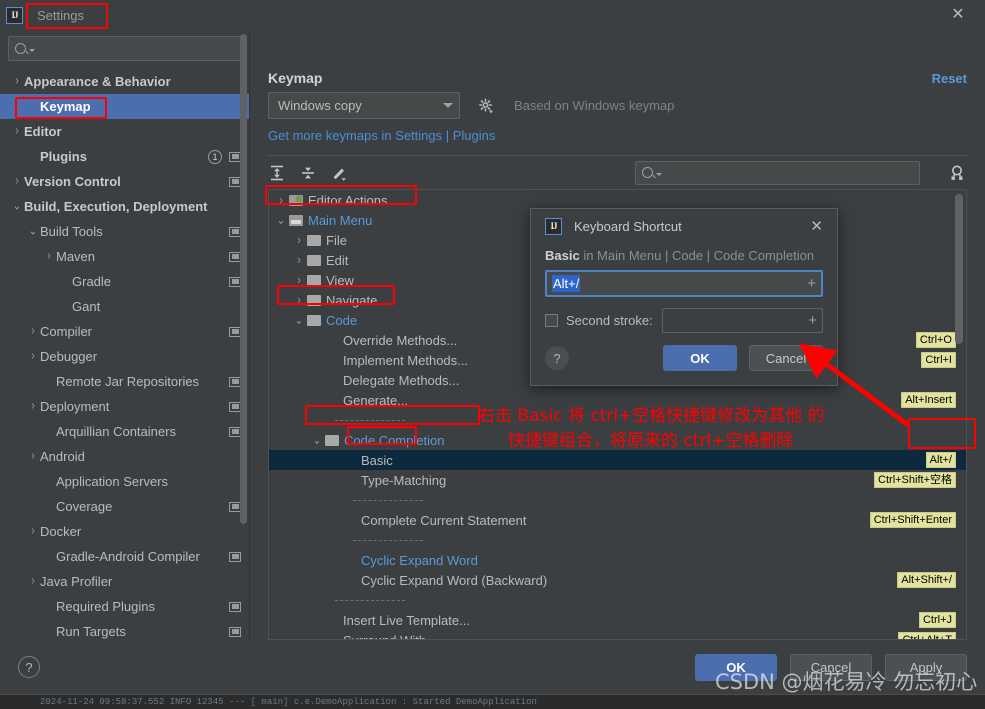 This screenshot has width=985, height=709. What do you see at coordinates (124, 431) in the screenshot?
I see `sidebar-item-arquillian-containers: ›Arquillian Containers` at bounding box center [124, 431].